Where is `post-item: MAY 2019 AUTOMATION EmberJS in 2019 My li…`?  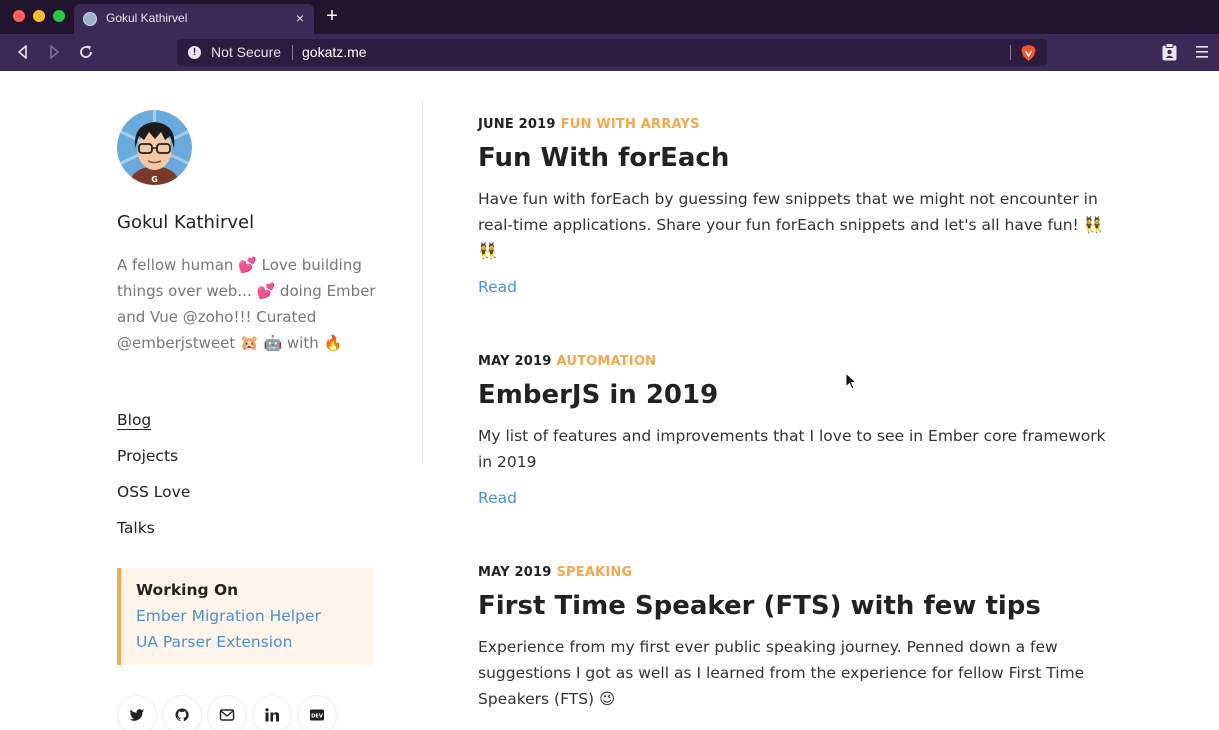
post-item: MAY 2019 AUTOMATION EmberJS in 2019 My li… is located at coordinates (798, 431).